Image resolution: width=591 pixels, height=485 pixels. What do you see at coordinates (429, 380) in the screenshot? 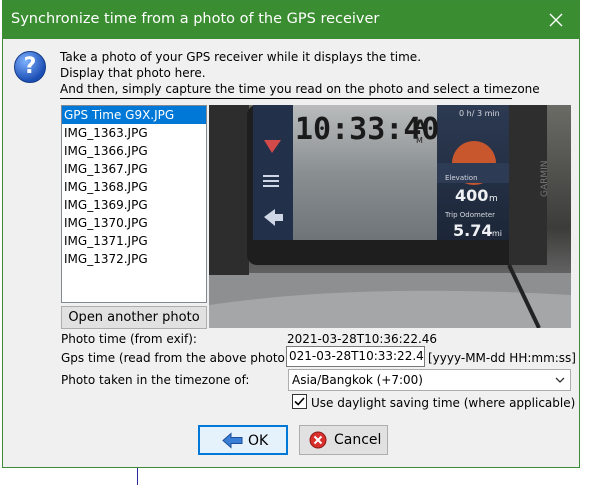
I see `timezone-select: Asia/Bangkok (+7:00)` at bounding box center [429, 380].